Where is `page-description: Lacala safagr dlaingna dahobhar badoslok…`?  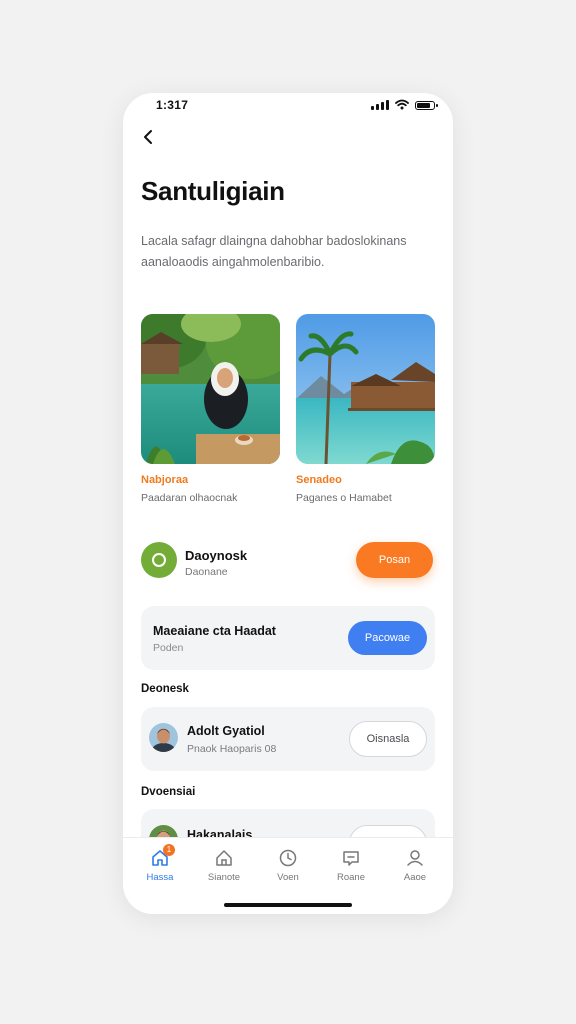 page-description: Lacala safagr dlaingna dahobhar badoslok… is located at coordinates (274, 251).